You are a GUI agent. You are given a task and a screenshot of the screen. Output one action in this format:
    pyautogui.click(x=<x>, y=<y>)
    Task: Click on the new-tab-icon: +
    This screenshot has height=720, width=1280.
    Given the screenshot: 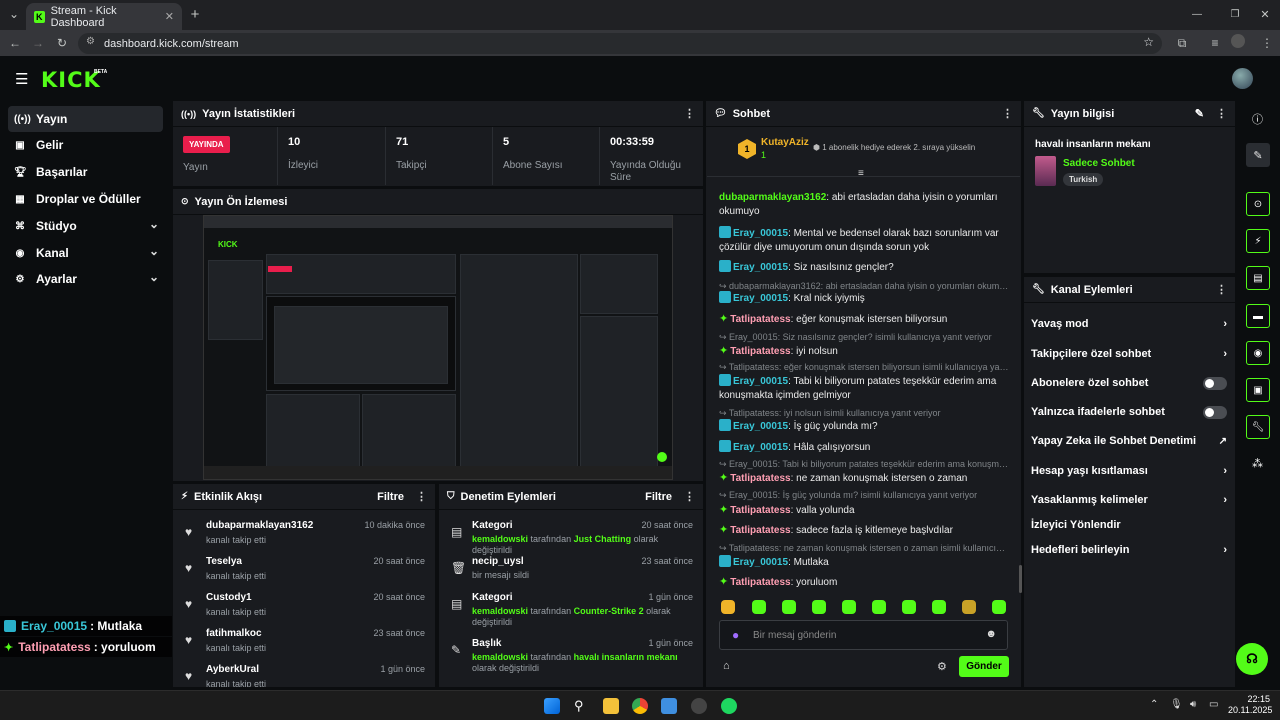 What is the action you would take?
    pyautogui.click(x=195, y=14)
    